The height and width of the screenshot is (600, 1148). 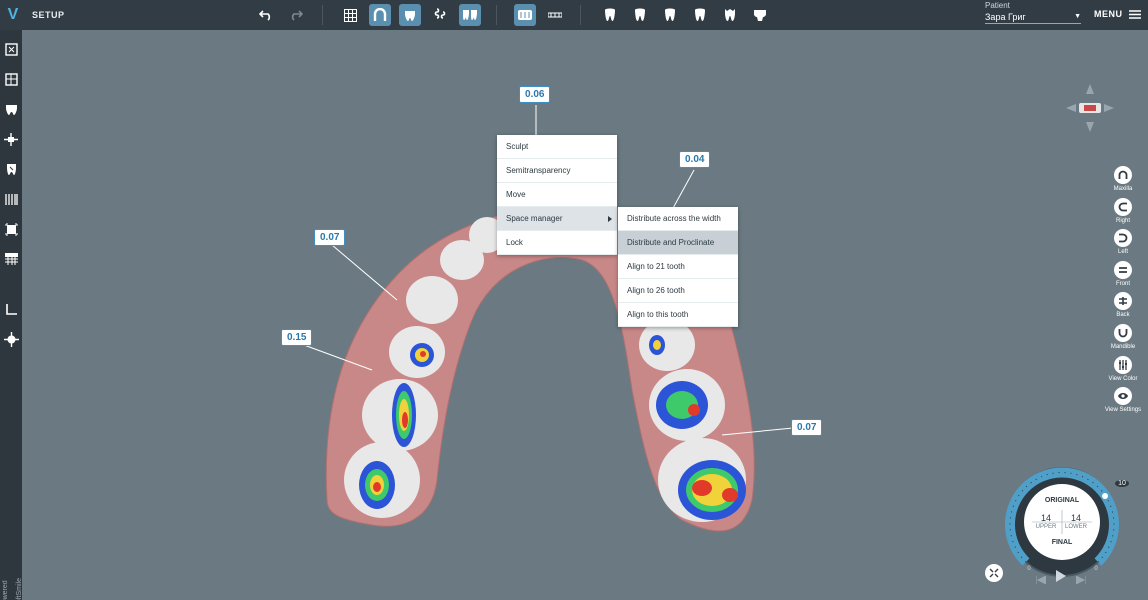 I want to click on view-color-button: View Color, so click(x=1123, y=369).